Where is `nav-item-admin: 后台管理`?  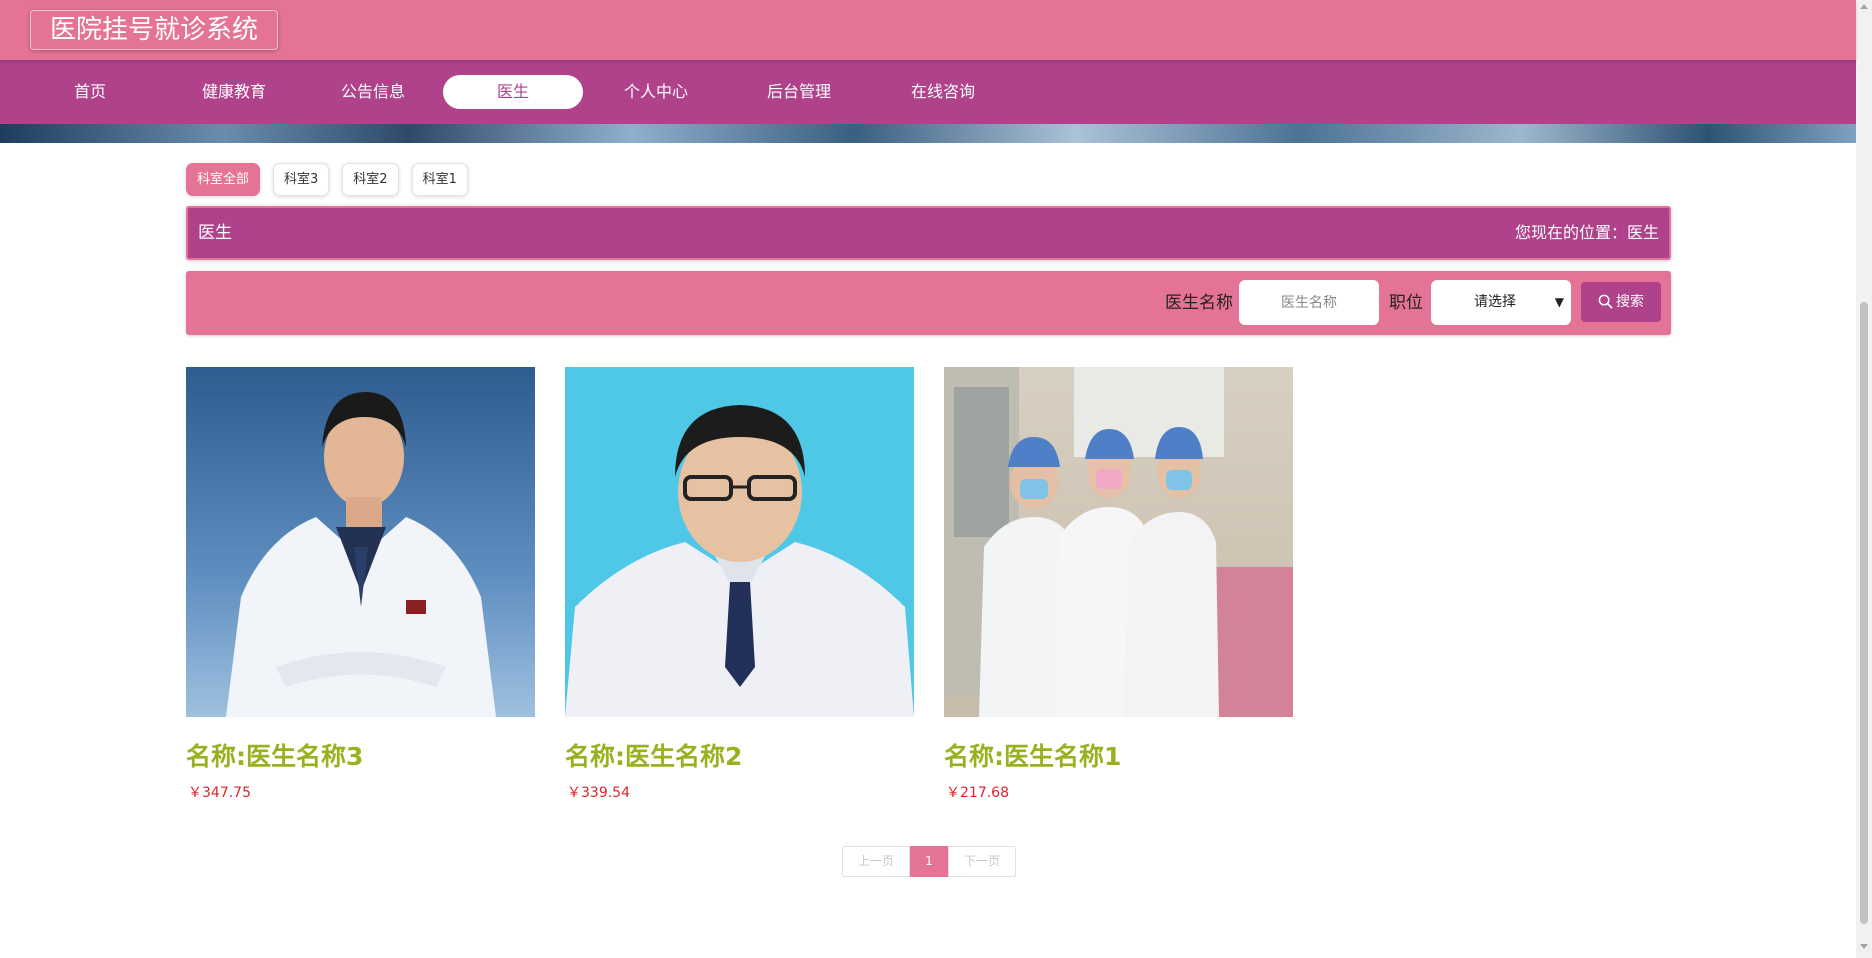
nav-item-admin: 后台管理 is located at coordinates (799, 92).